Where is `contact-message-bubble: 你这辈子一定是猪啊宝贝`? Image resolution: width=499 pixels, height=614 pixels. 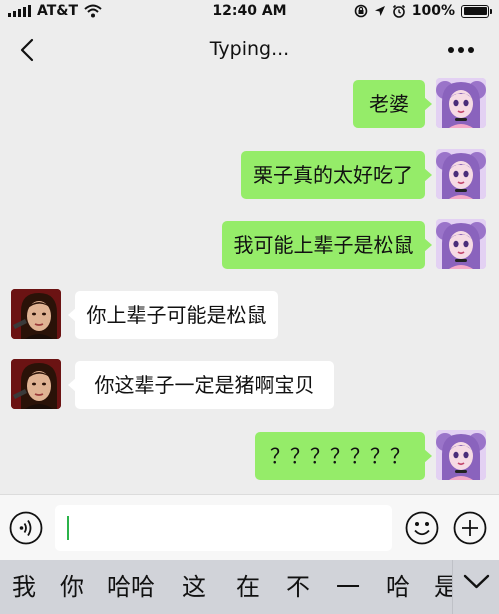
contact-message-bubble: 你这辈子一定是猪啊宝贝 is located at coordinates (201, 385).